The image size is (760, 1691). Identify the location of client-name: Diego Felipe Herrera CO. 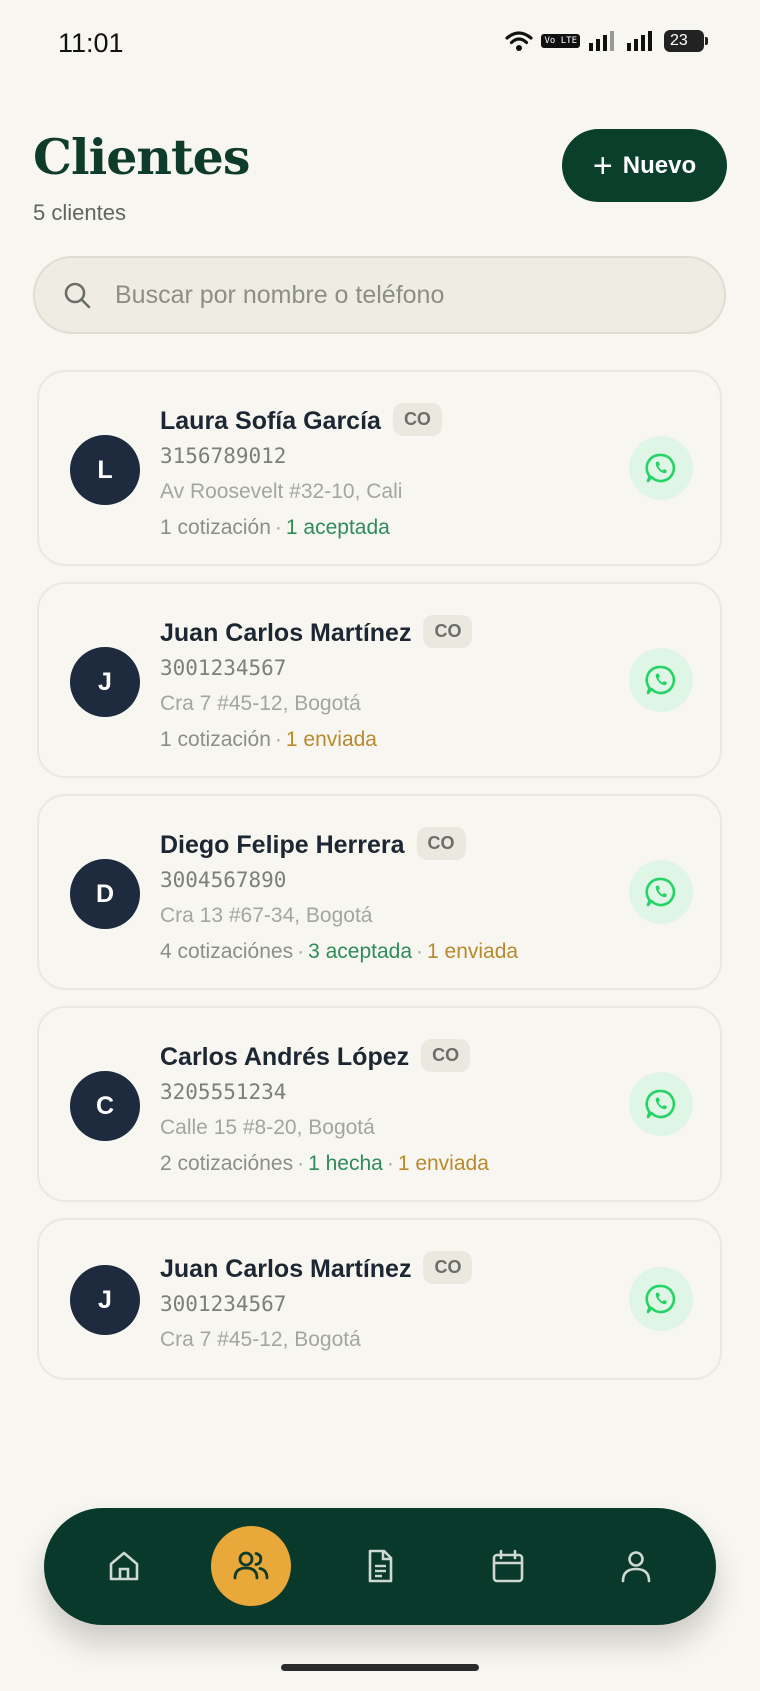
(313, 845).